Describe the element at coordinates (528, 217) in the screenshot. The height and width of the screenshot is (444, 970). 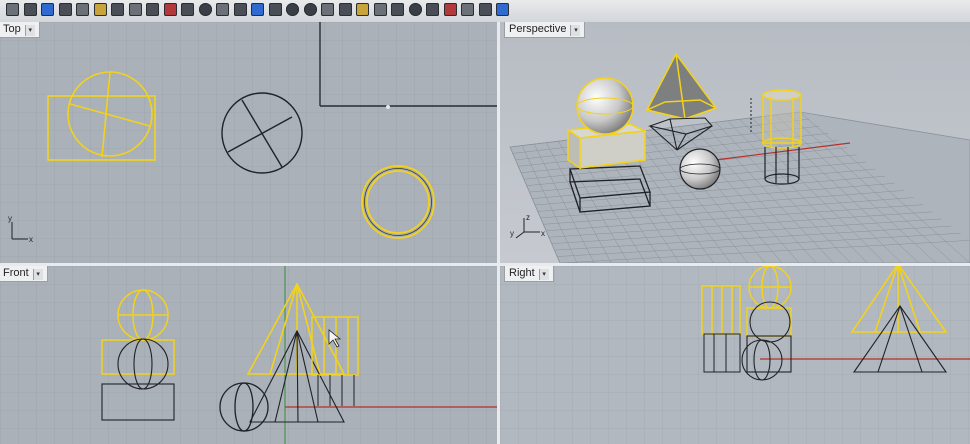
I see `axis-z-label: z` at that location.